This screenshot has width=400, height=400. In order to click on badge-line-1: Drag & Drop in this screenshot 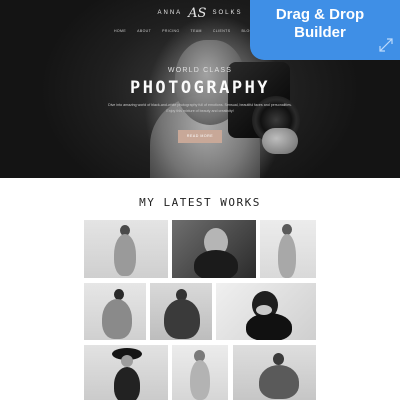, I will do `click(320, 14)`.